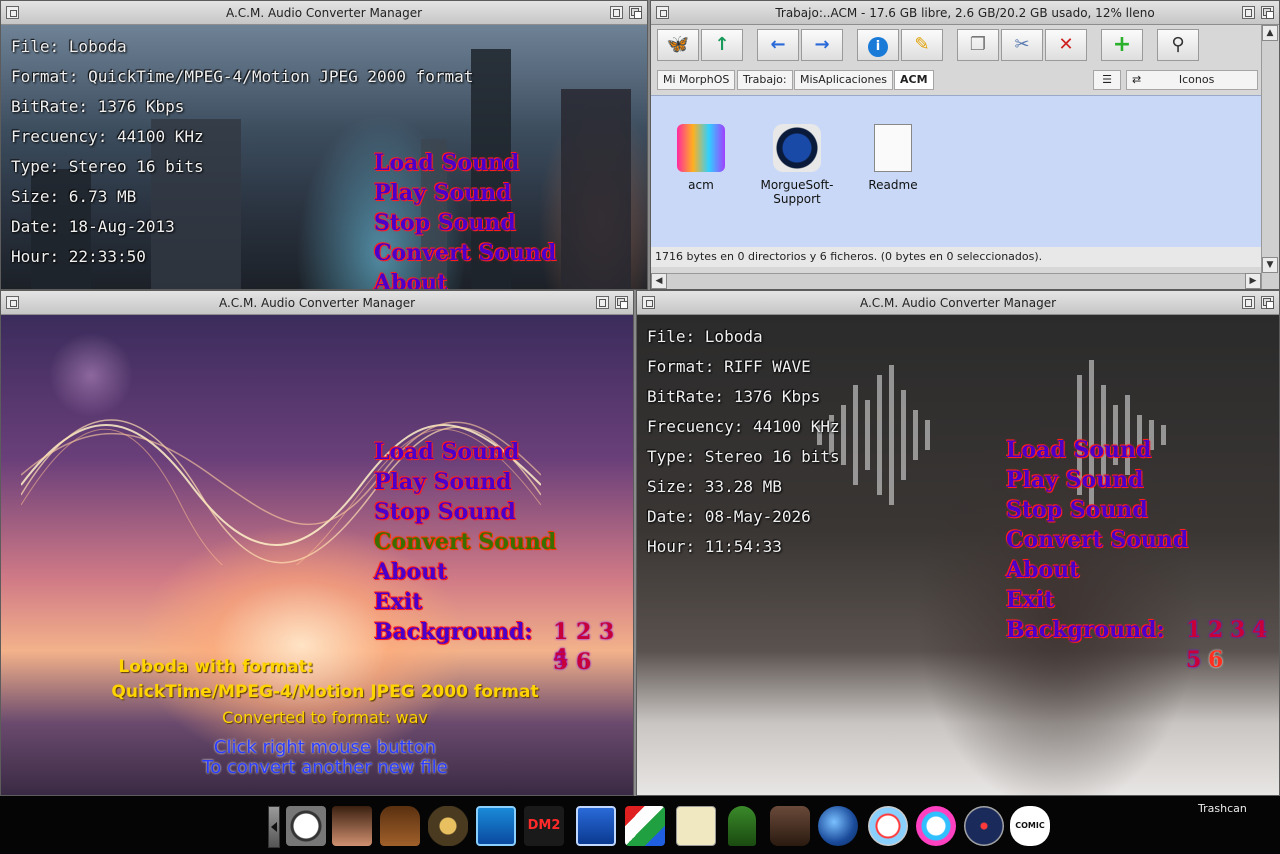 The image size is (1280, 854). I want to click on scroll-right-icon: ▶, so click(1253, 281).